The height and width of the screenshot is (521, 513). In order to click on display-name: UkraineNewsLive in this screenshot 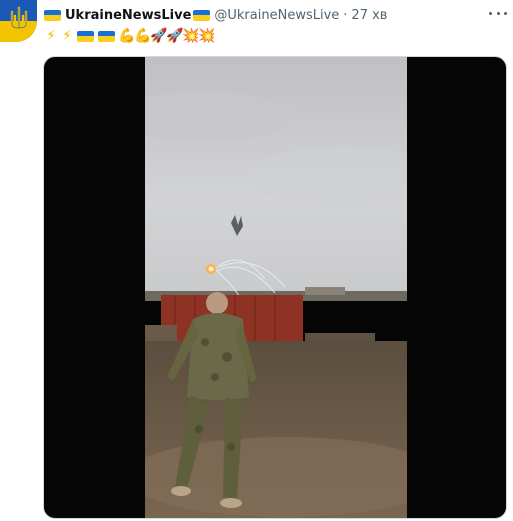, I will do `click(128, 15)`.